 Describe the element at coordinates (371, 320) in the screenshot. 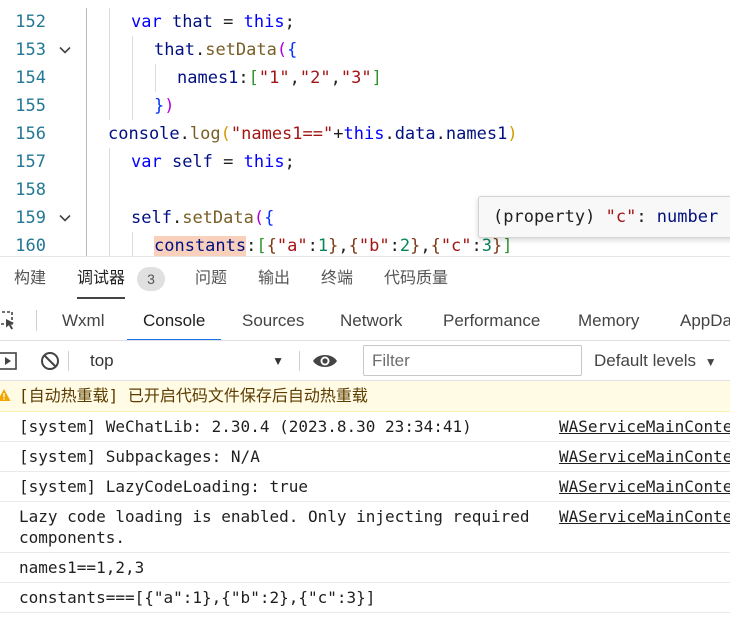

I see `tab-network: Network` at that location.